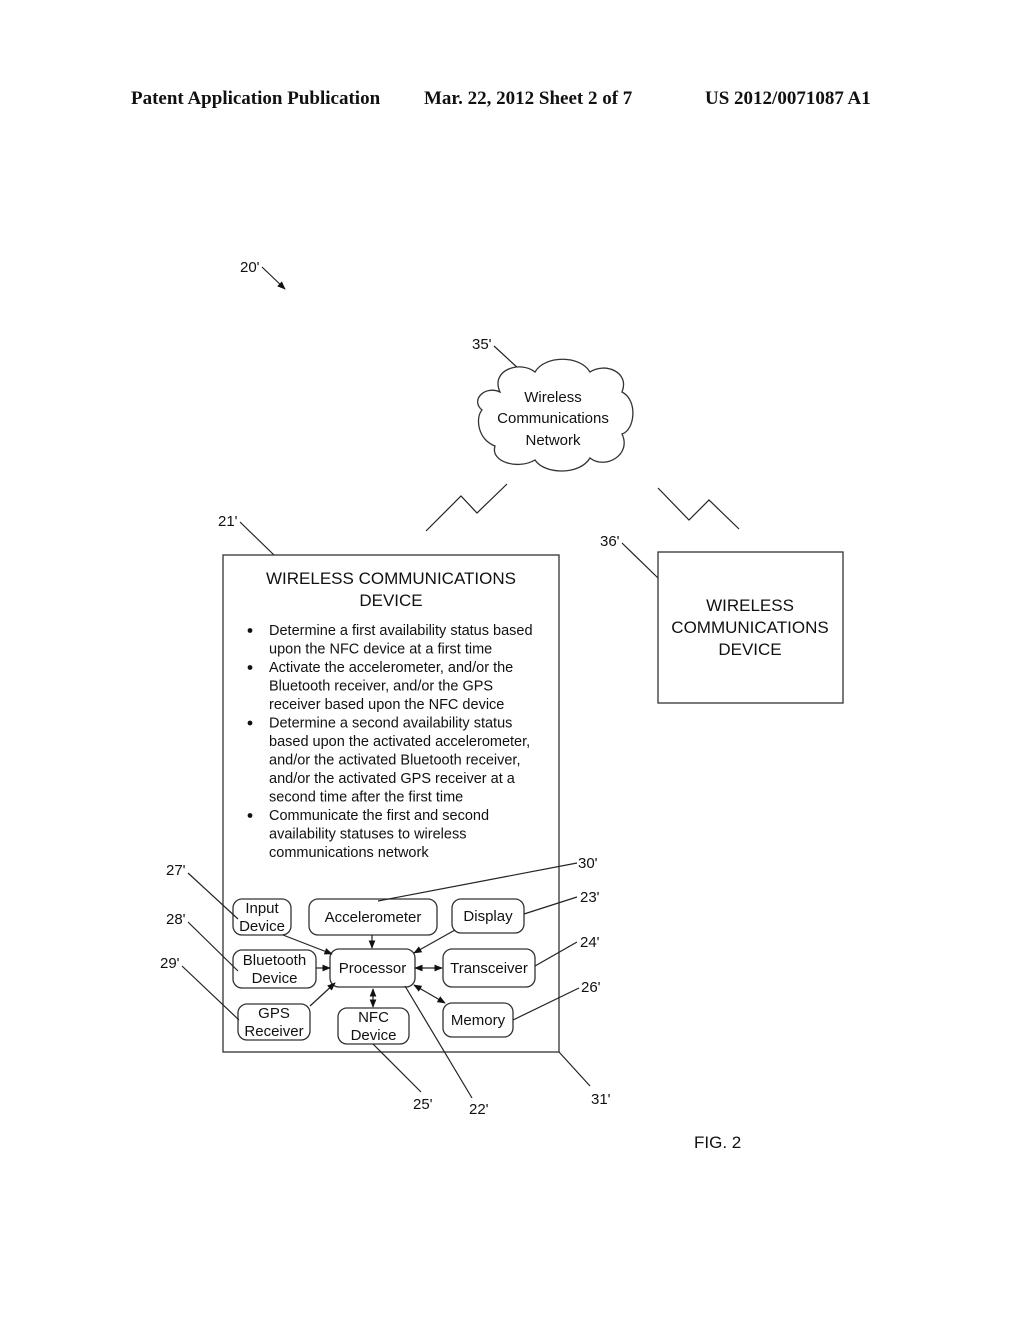 Image resolution: width=1024 pixels, height=1320 pixels. Describe the element at coordinates (349, 853) in the screenshot. I see `bullet-line: communications network` at that location.